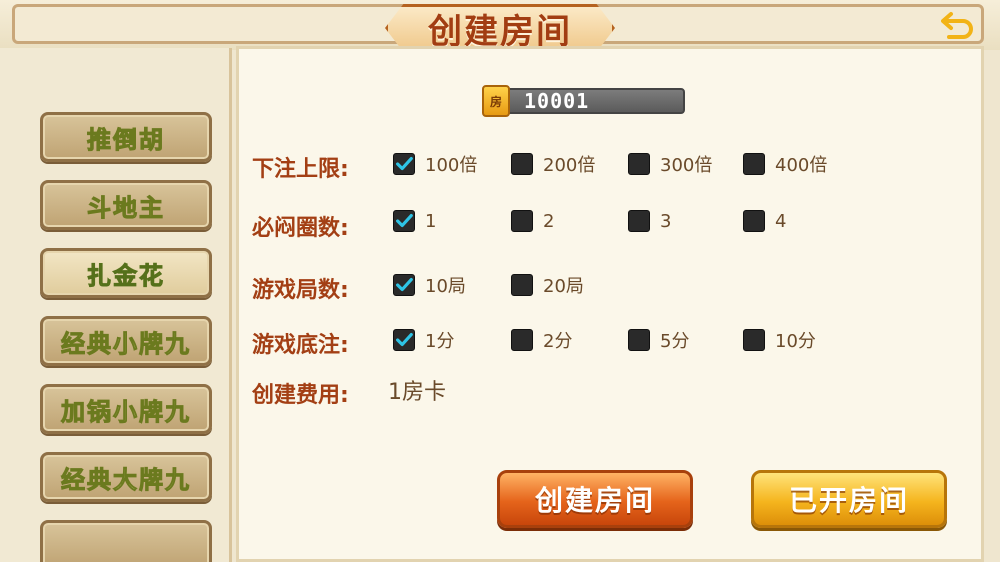  I want to click on bet-limit-option-300: 300倍, so click(670, 164).